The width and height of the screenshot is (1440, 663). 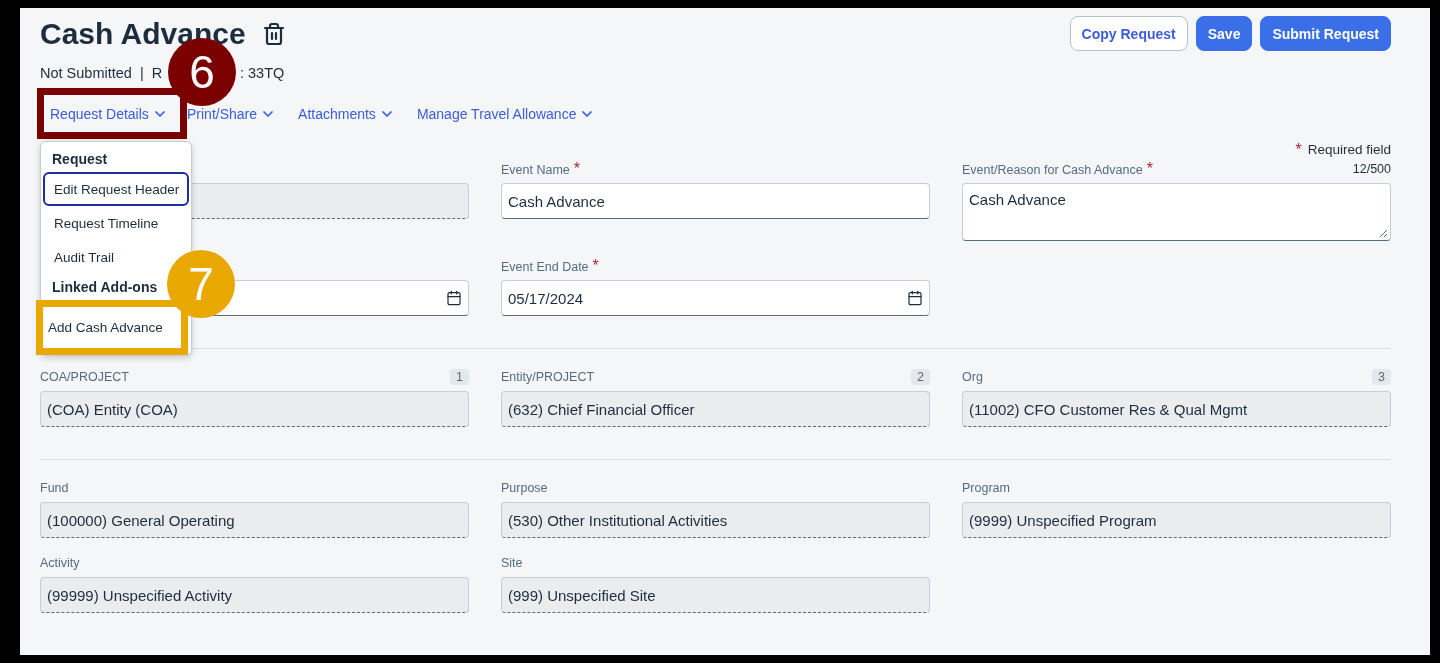 I want to click on field-label: Fund, so click(x=54, y=488).